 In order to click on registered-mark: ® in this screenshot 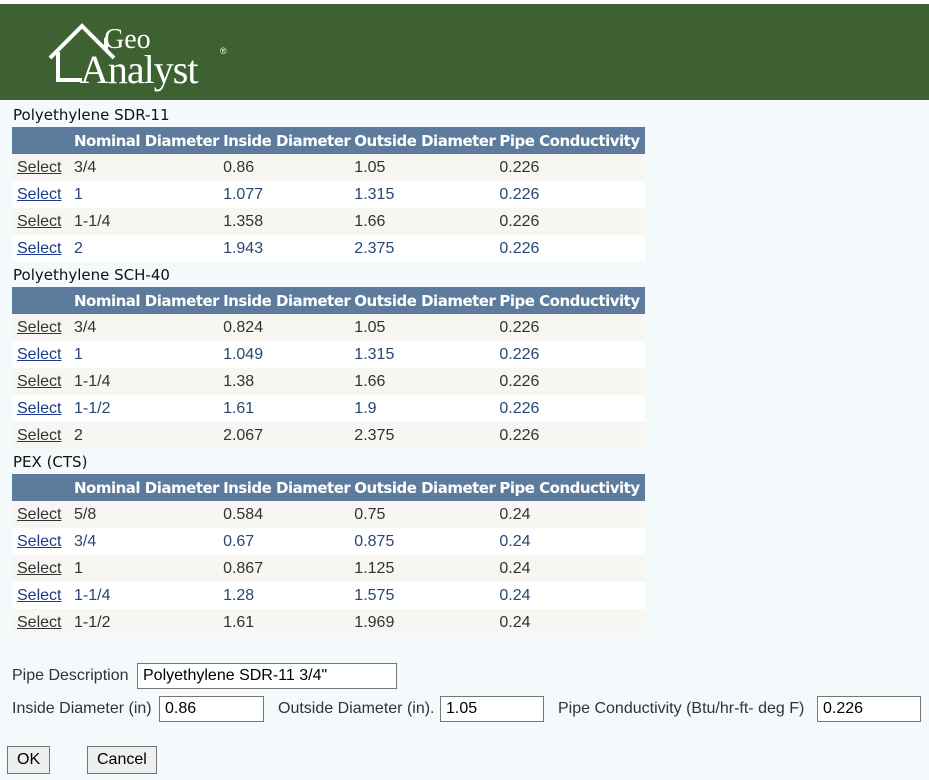, I will do `click(223, 51)`.